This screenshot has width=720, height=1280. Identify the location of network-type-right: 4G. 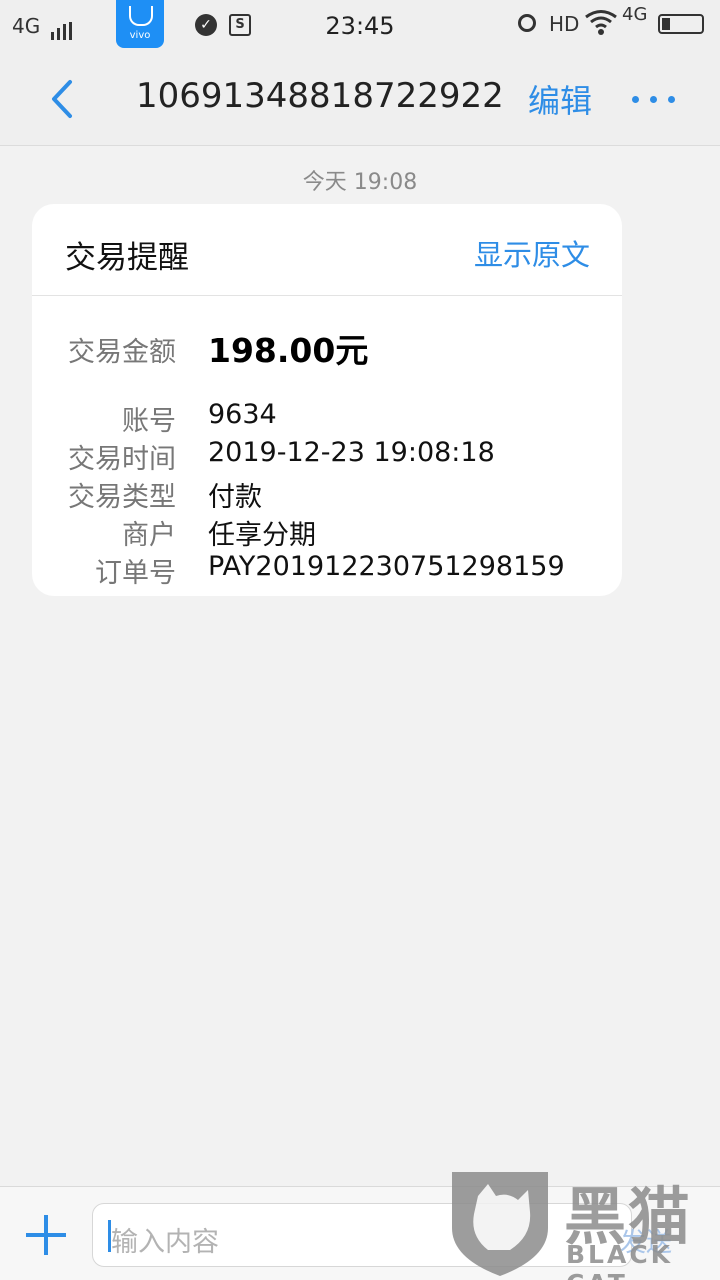
(635, 14).